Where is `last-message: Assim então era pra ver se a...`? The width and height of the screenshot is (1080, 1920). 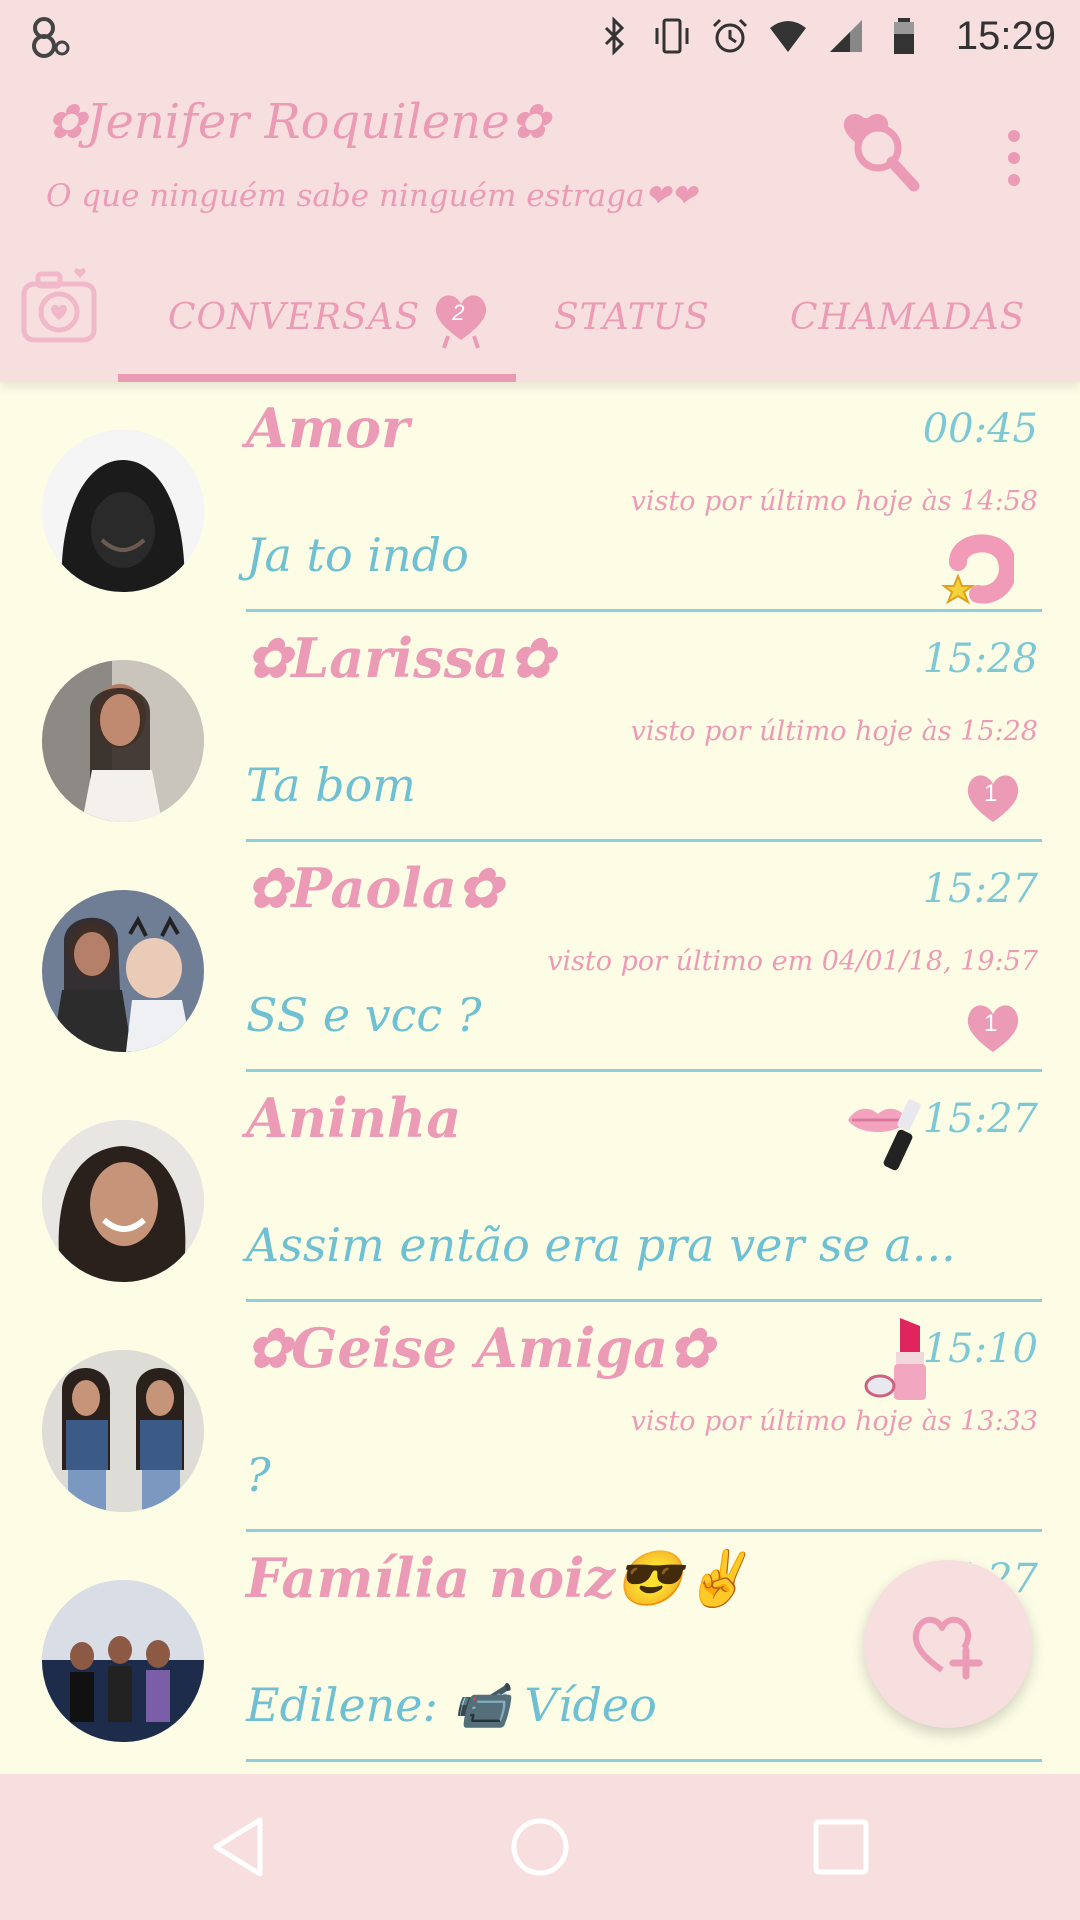 last-message: Assim então era pra ver se a... is located at coordinates (601, 1245).